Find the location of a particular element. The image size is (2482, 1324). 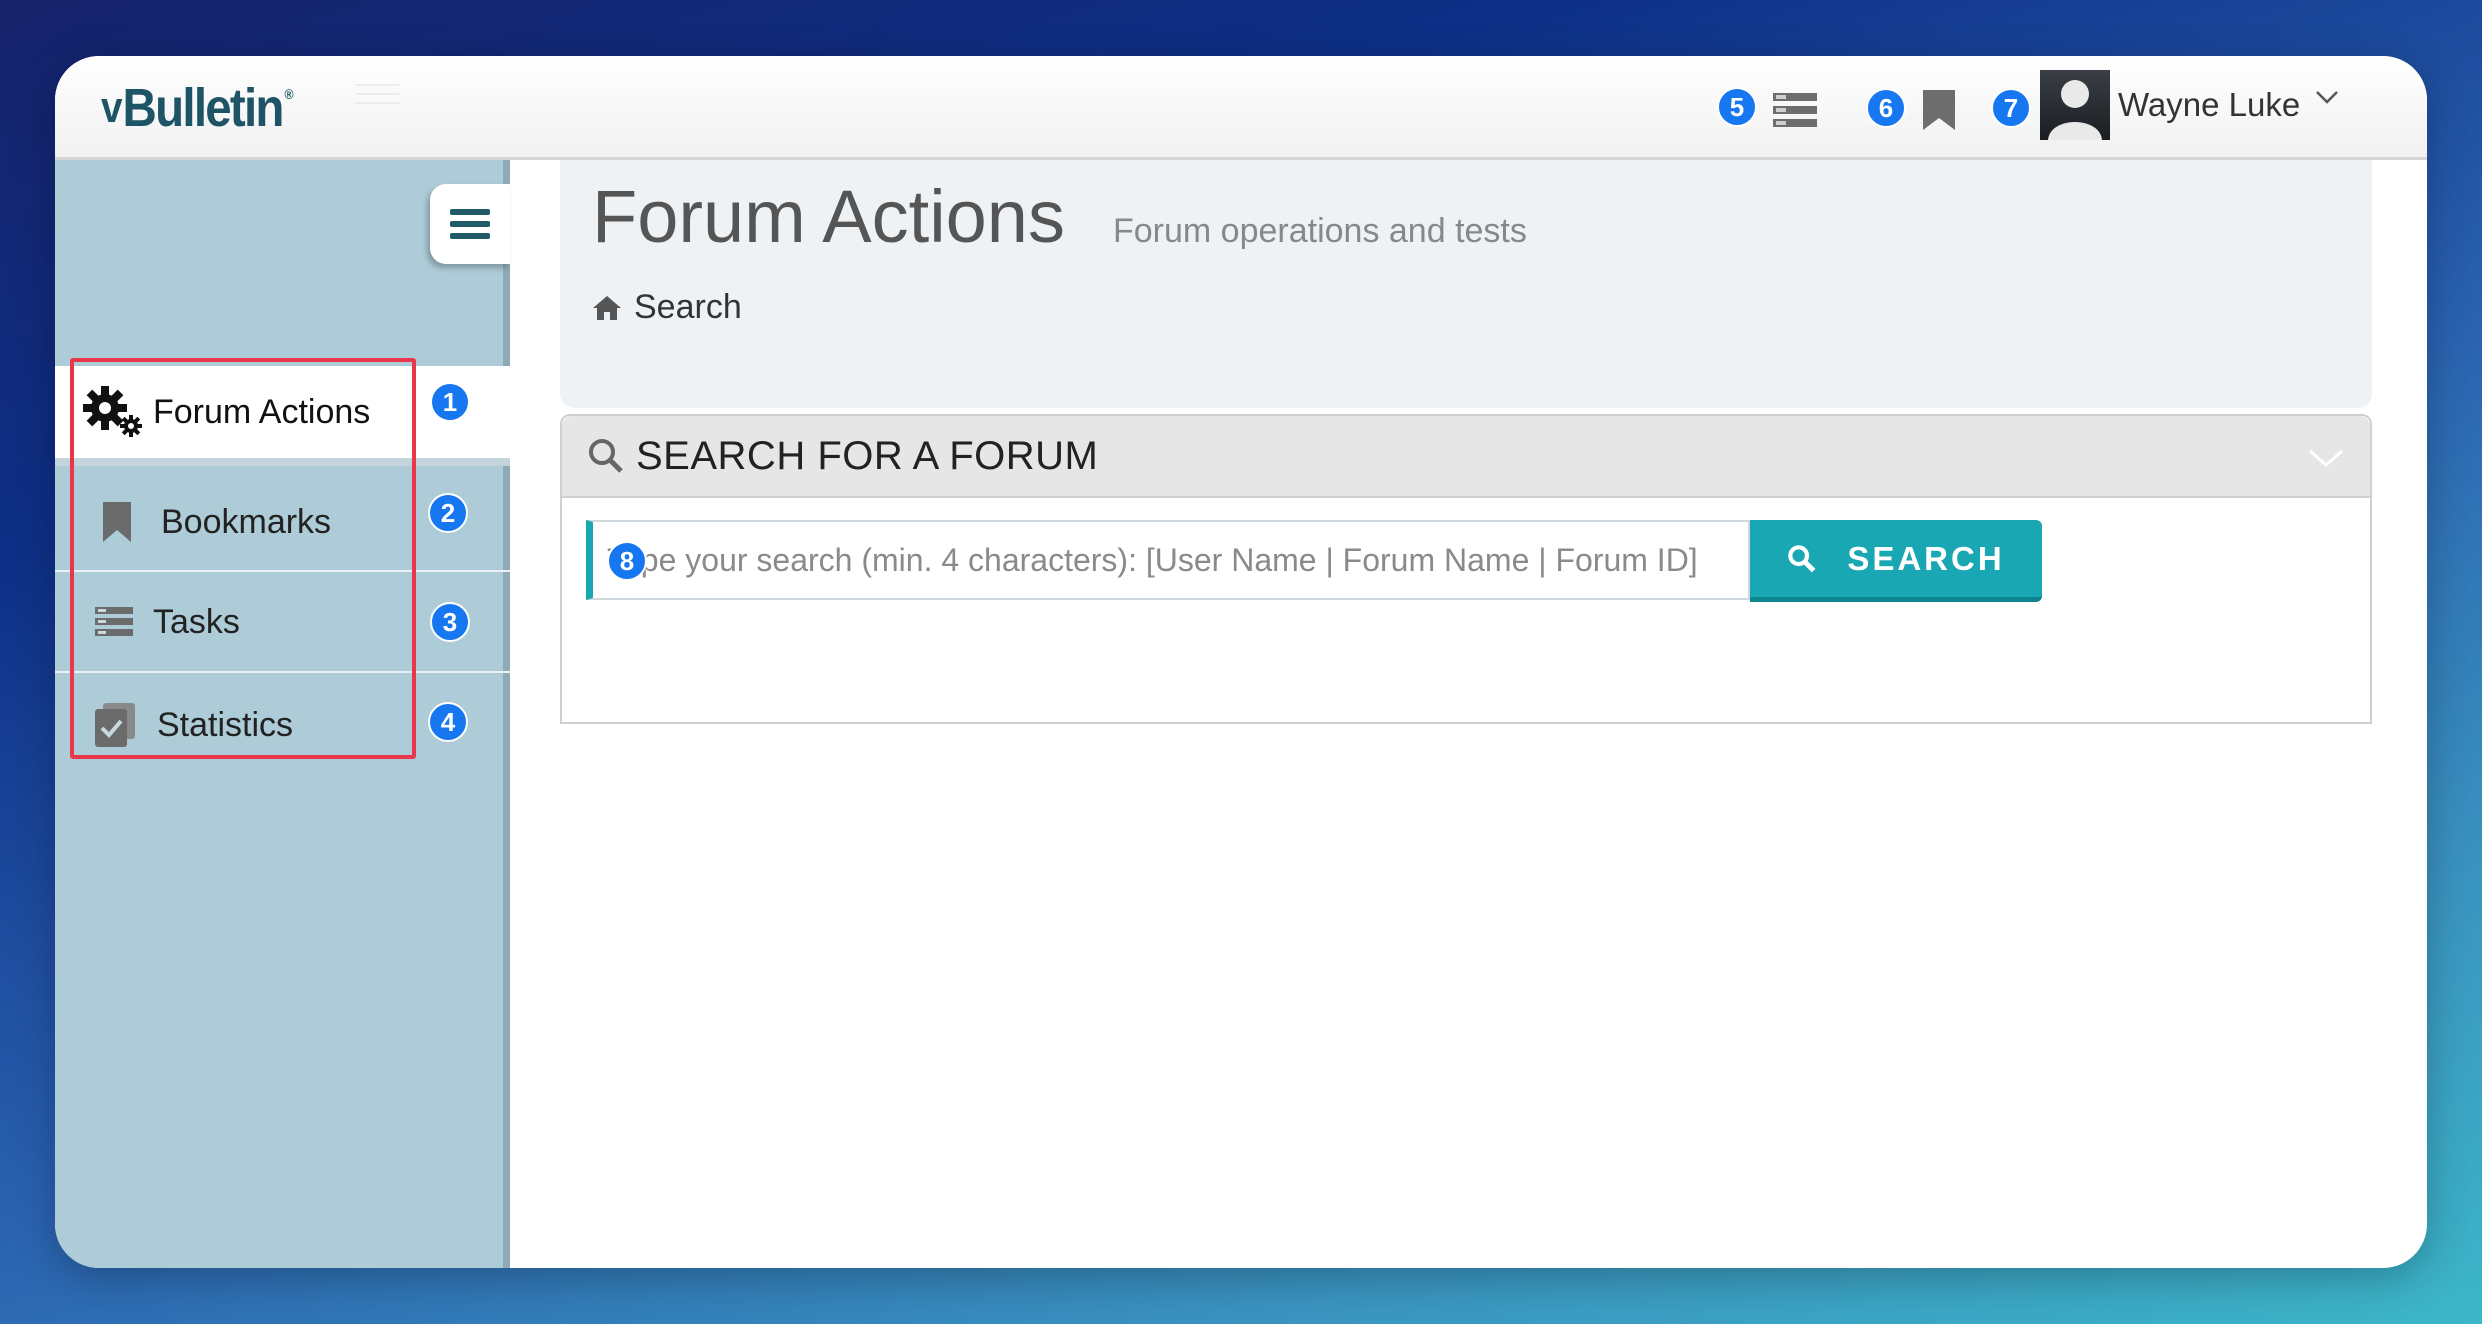

breadcrumb-label: Search is located at coordinates (688, 307).